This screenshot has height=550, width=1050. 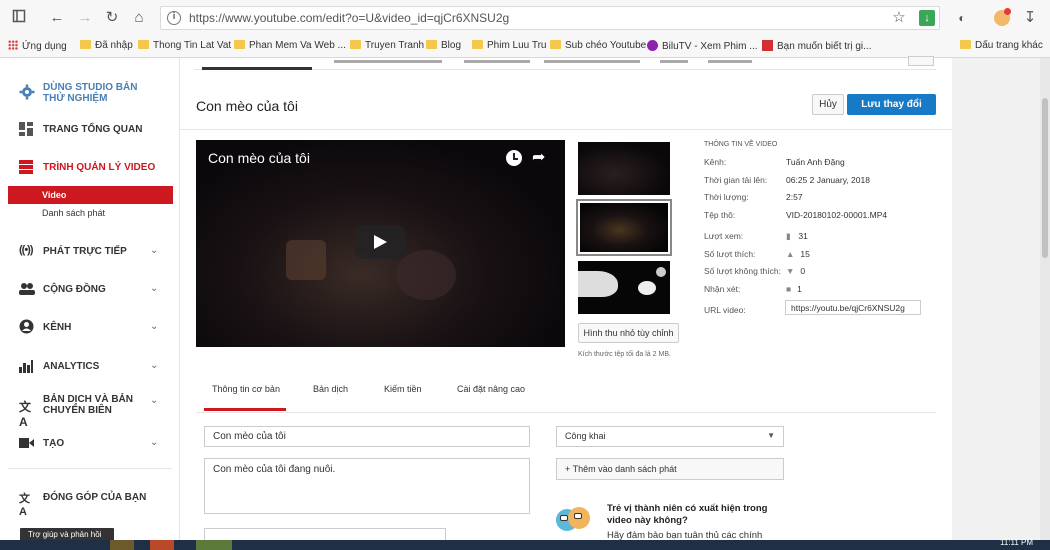 I want to click on comments-stat: ■ 1, so click(x=794, y=289).